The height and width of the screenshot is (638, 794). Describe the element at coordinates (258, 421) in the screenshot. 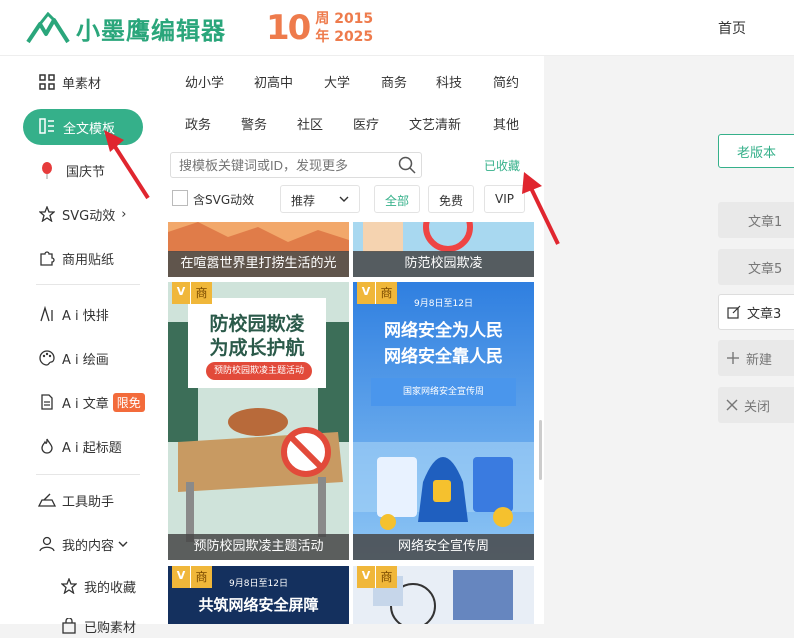

I see `template-card: 防校园欺凌 为成长护航 预防校园欺凌主题活动 V 商 预防校园欺凌主题活动` at that location.